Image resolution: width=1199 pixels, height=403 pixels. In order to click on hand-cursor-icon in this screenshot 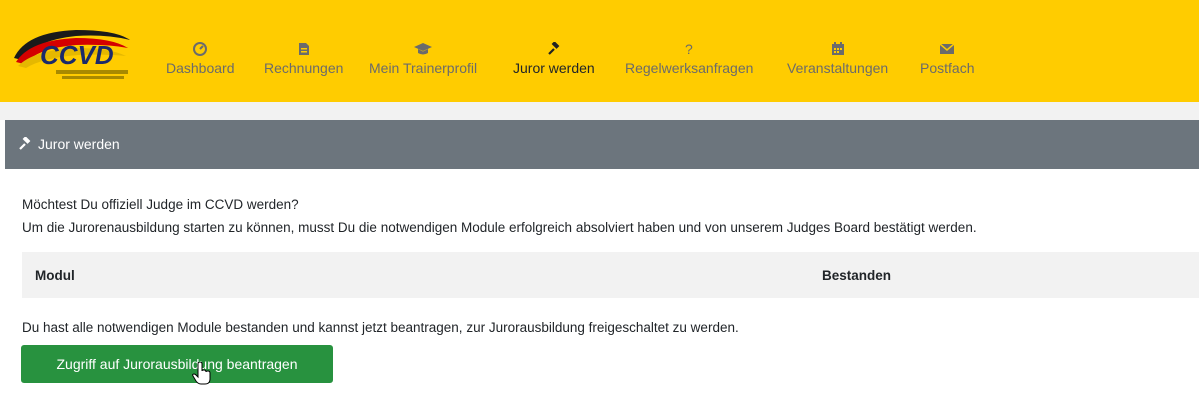, I will do `click(202, 376)`.